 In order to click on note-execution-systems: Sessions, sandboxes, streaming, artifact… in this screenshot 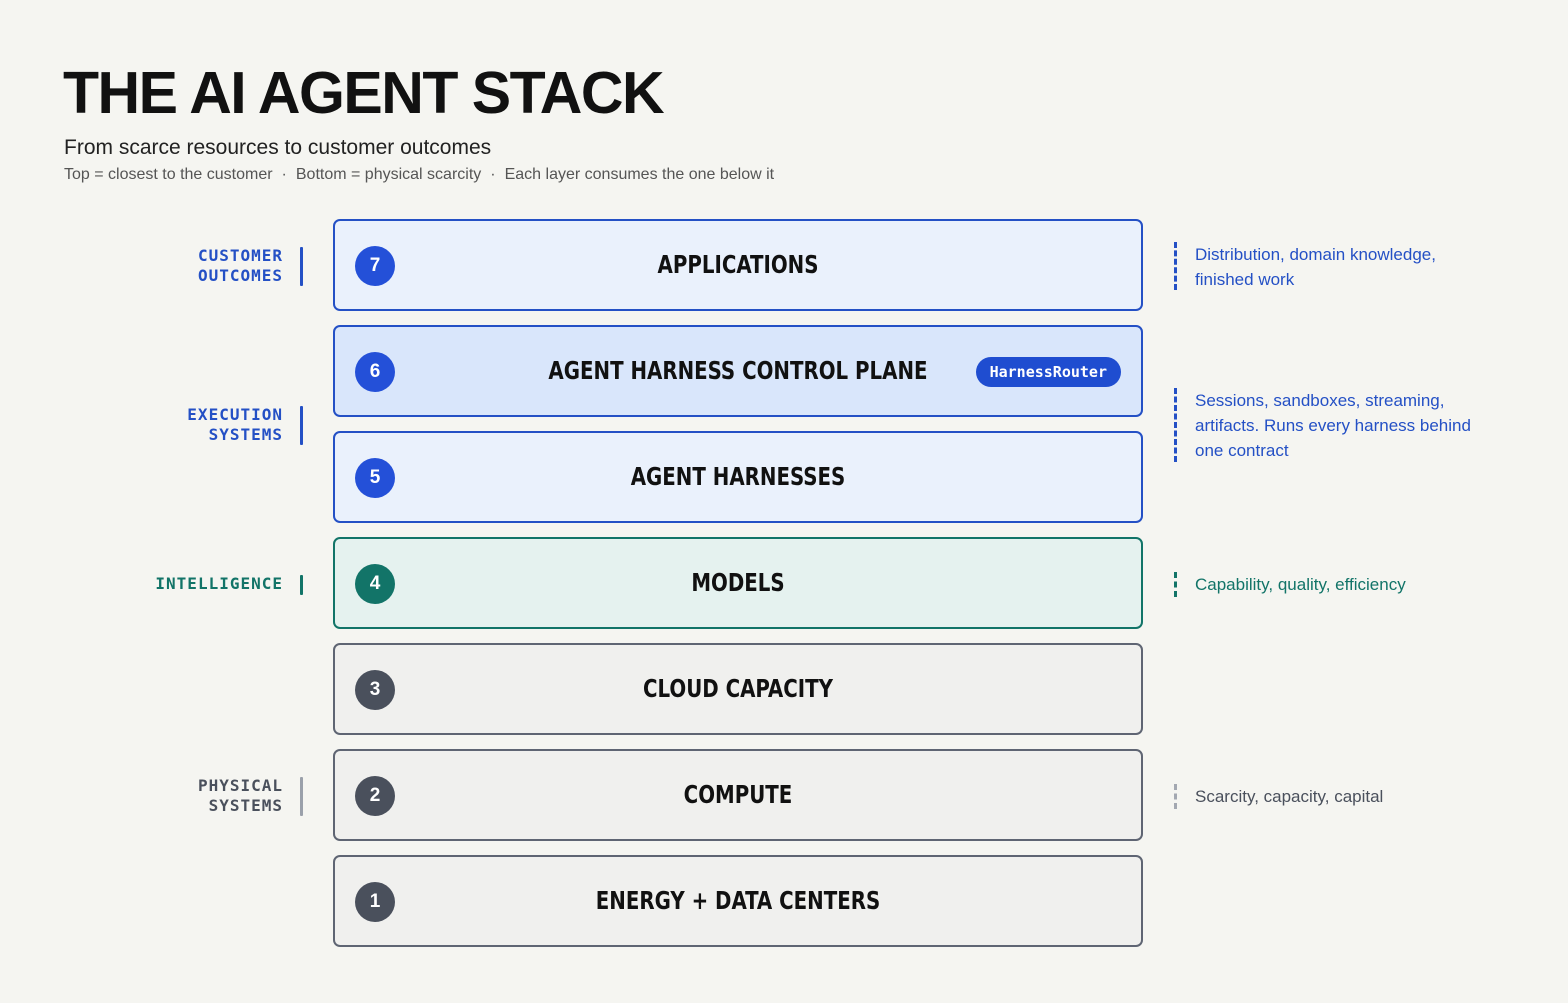, I will do `click(1345, 425)`.